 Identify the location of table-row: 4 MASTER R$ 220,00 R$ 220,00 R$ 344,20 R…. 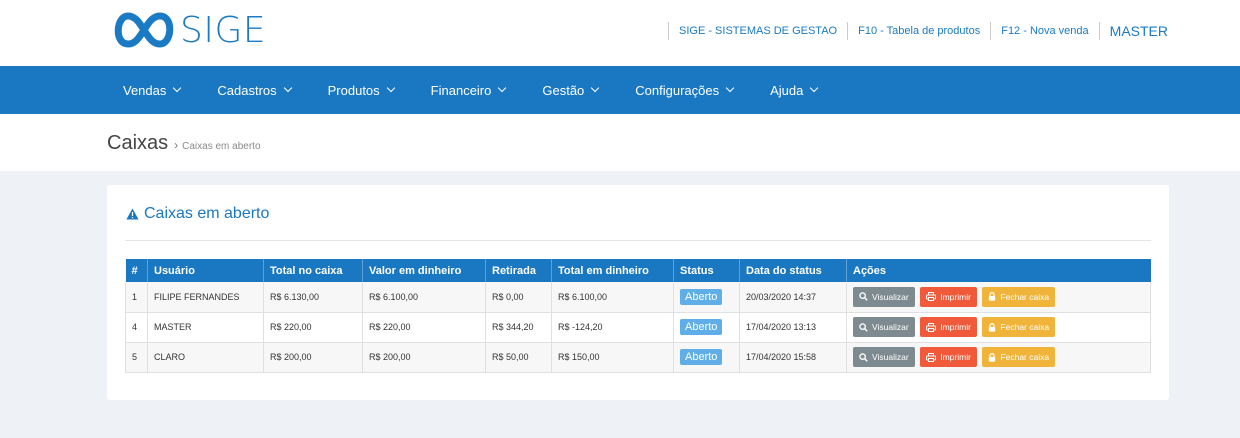
(638, 327).